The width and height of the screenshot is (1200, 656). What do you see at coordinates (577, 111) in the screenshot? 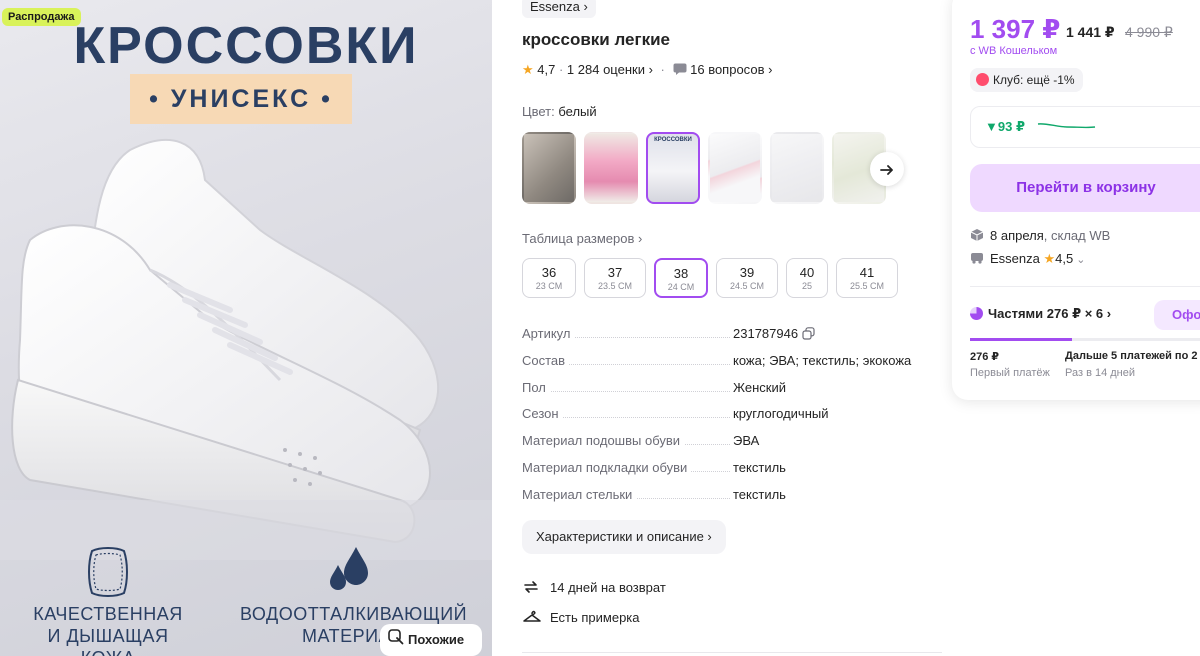
I see `color-value: белый` at bounding box center [577, 111].